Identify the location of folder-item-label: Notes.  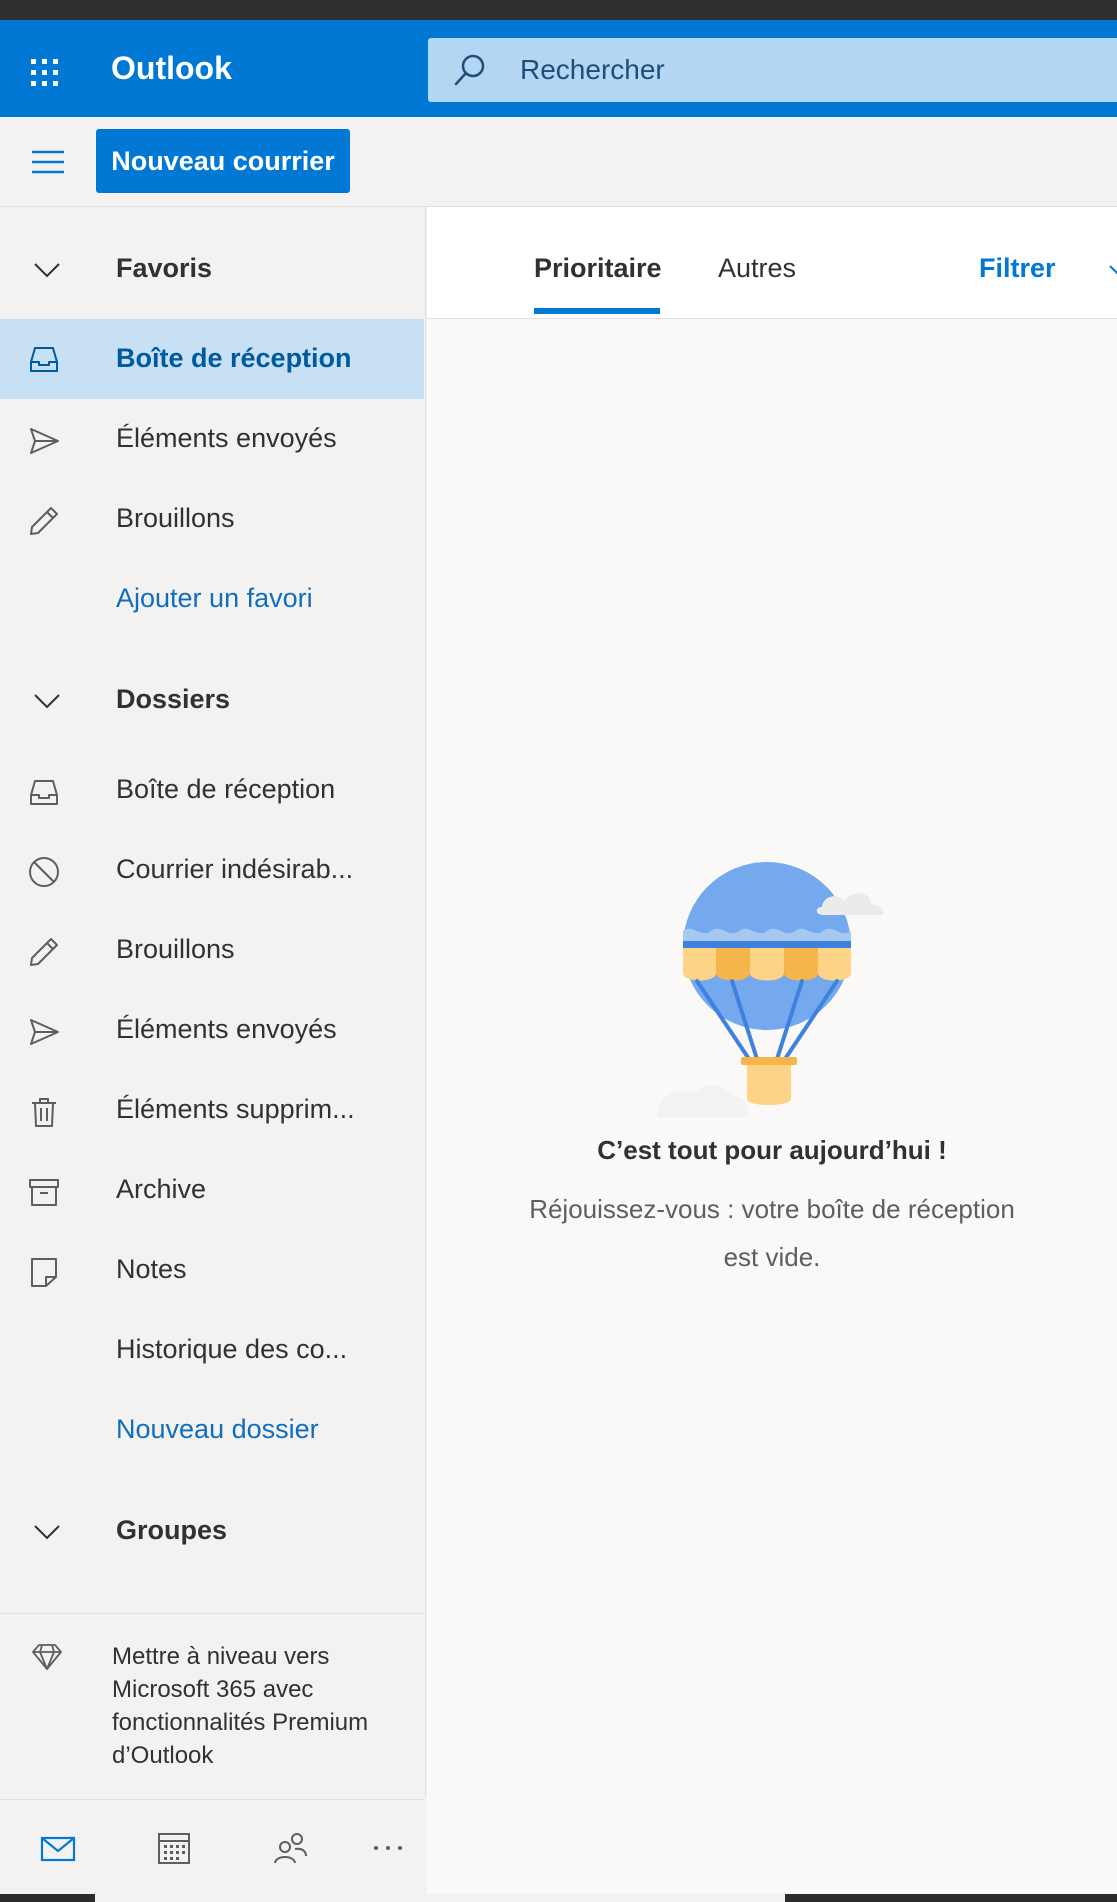
(151, 1269).